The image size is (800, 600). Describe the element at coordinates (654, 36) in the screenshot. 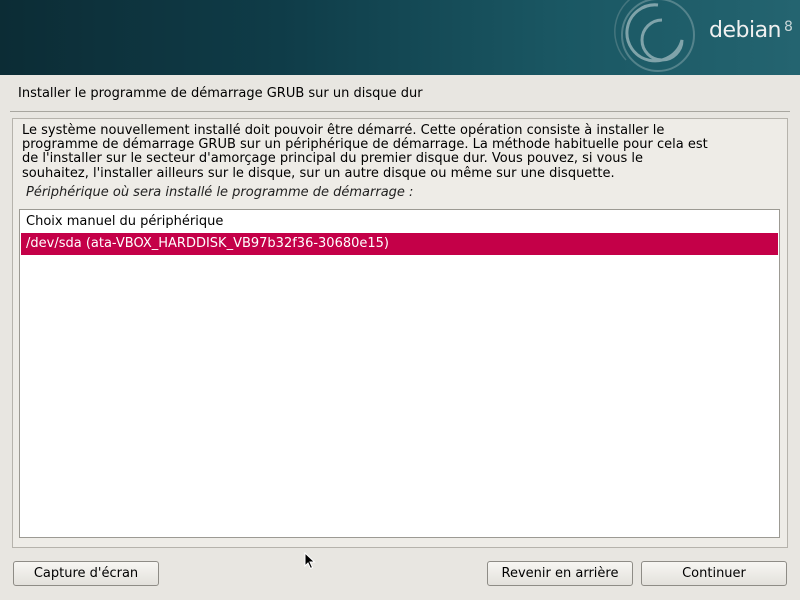

I see `debian-swirl-icon` at that location.